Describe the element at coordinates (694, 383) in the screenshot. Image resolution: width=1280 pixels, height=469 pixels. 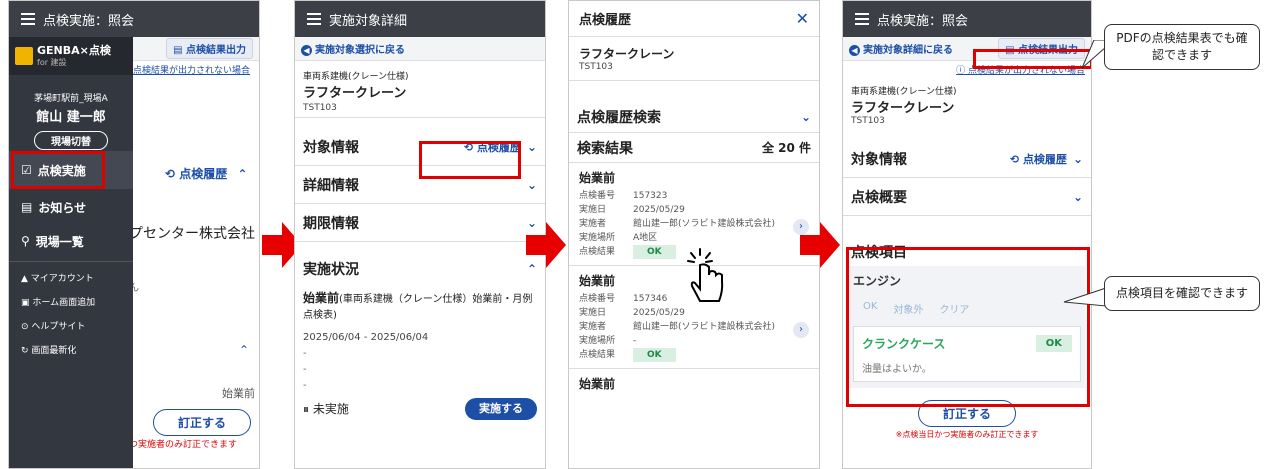
I see `list-item-header: 始業前` at that location.